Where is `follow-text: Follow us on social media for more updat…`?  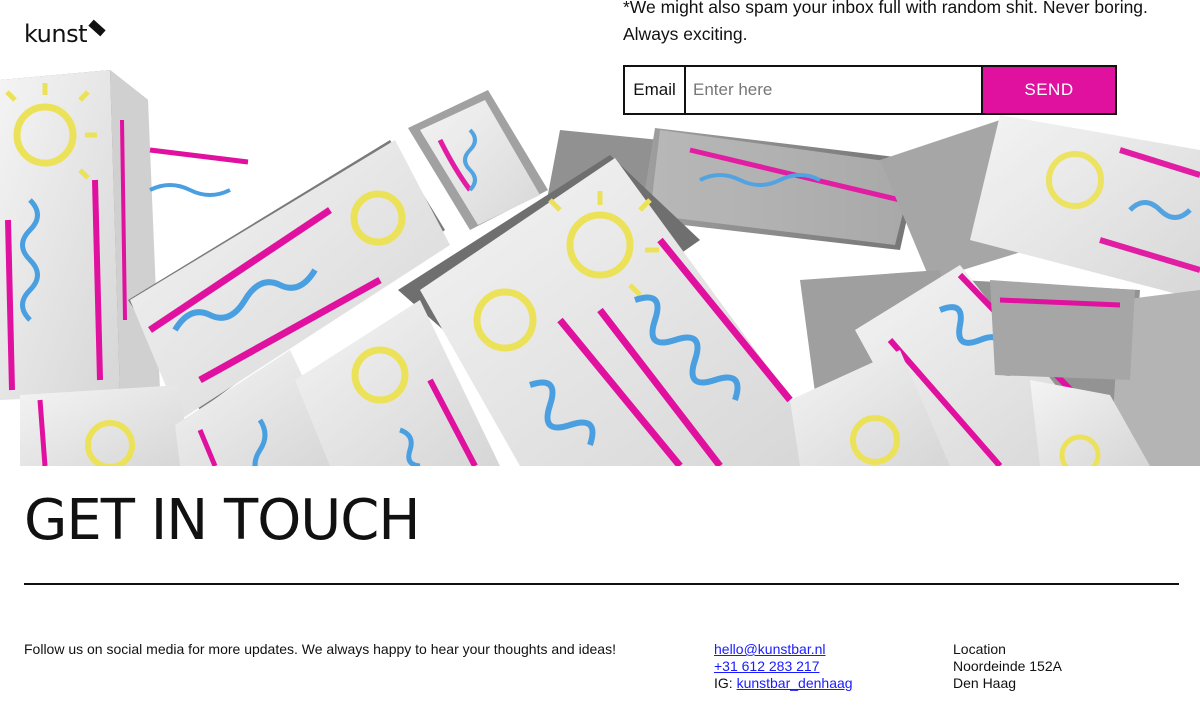 follow-text: Follow us on social media for more updat… is located at coordinates (320, 649).